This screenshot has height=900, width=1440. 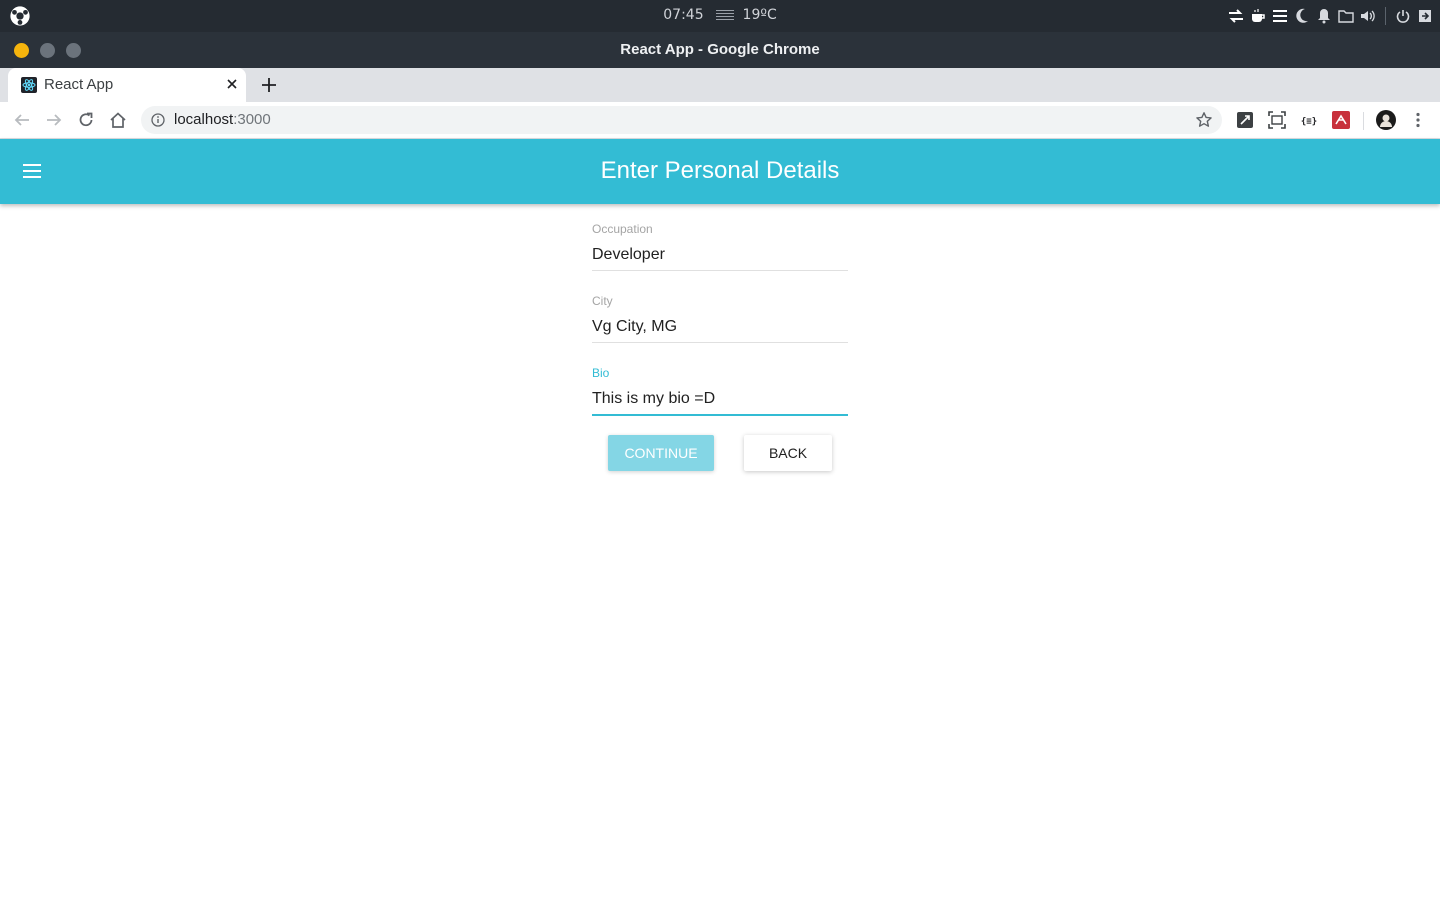 I want to click on json-formatter-extension-icon: {≡}, so click(x=1309, y=120).